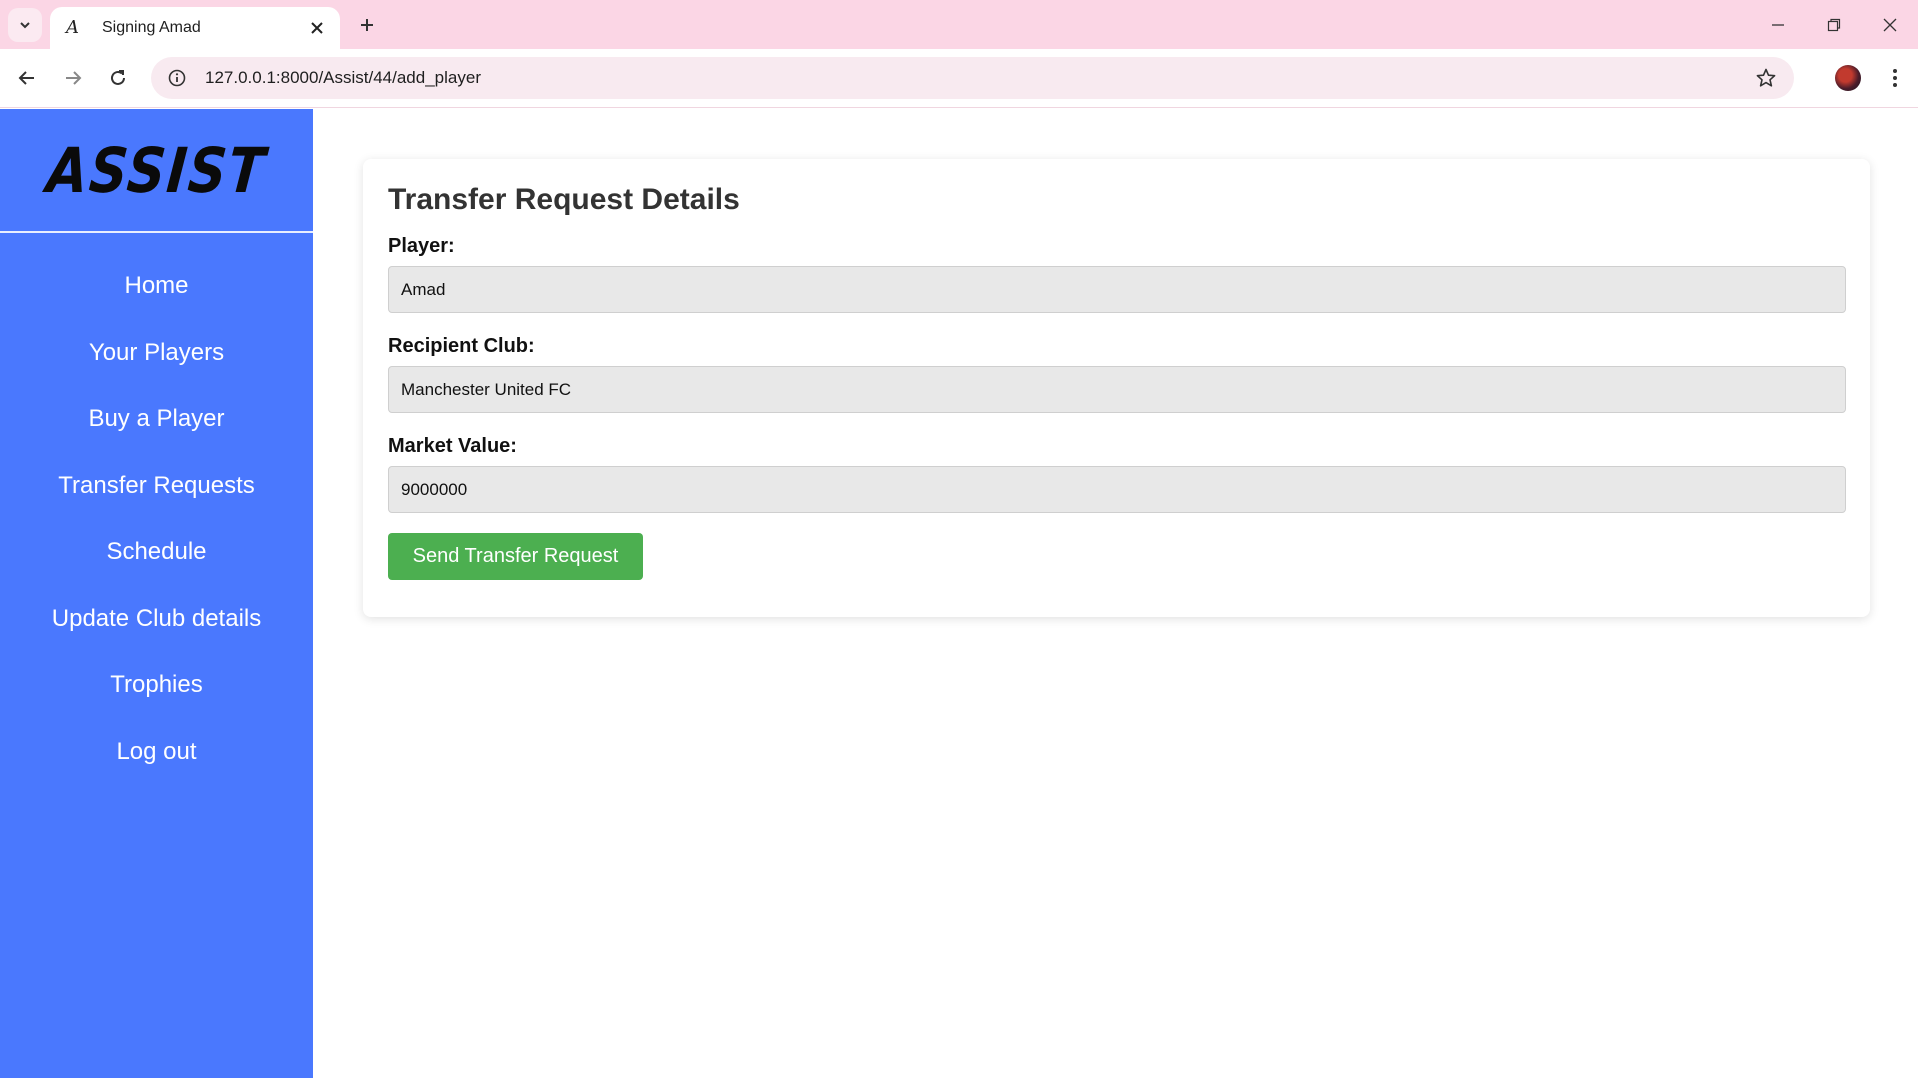  I want to click on market-value-label: Market Value:, so click(452, 446).